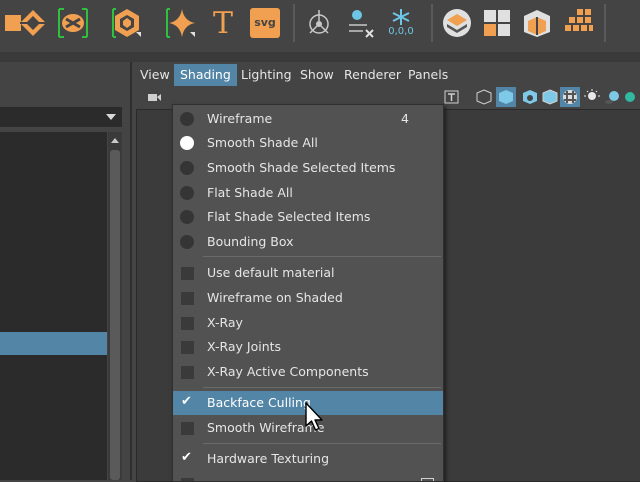 This screenshot has width=640, height=482. I want to click on menu-item-label: Flat Shade All, so click(250, 192).